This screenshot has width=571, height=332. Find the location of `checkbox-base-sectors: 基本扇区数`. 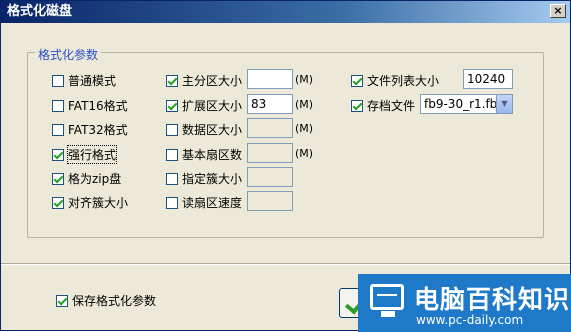

checkbox-base-sectors: 基本扇区数 is located at coordinates (204, 154).